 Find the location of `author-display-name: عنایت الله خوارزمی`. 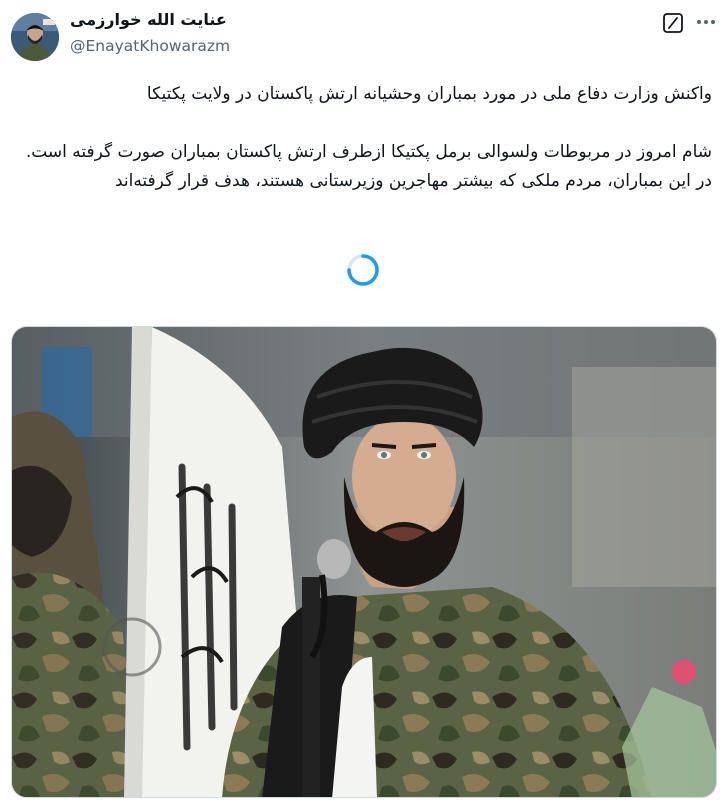

author-display-name: عنایت الله خوارزمی is located at coordinates (148, 19).